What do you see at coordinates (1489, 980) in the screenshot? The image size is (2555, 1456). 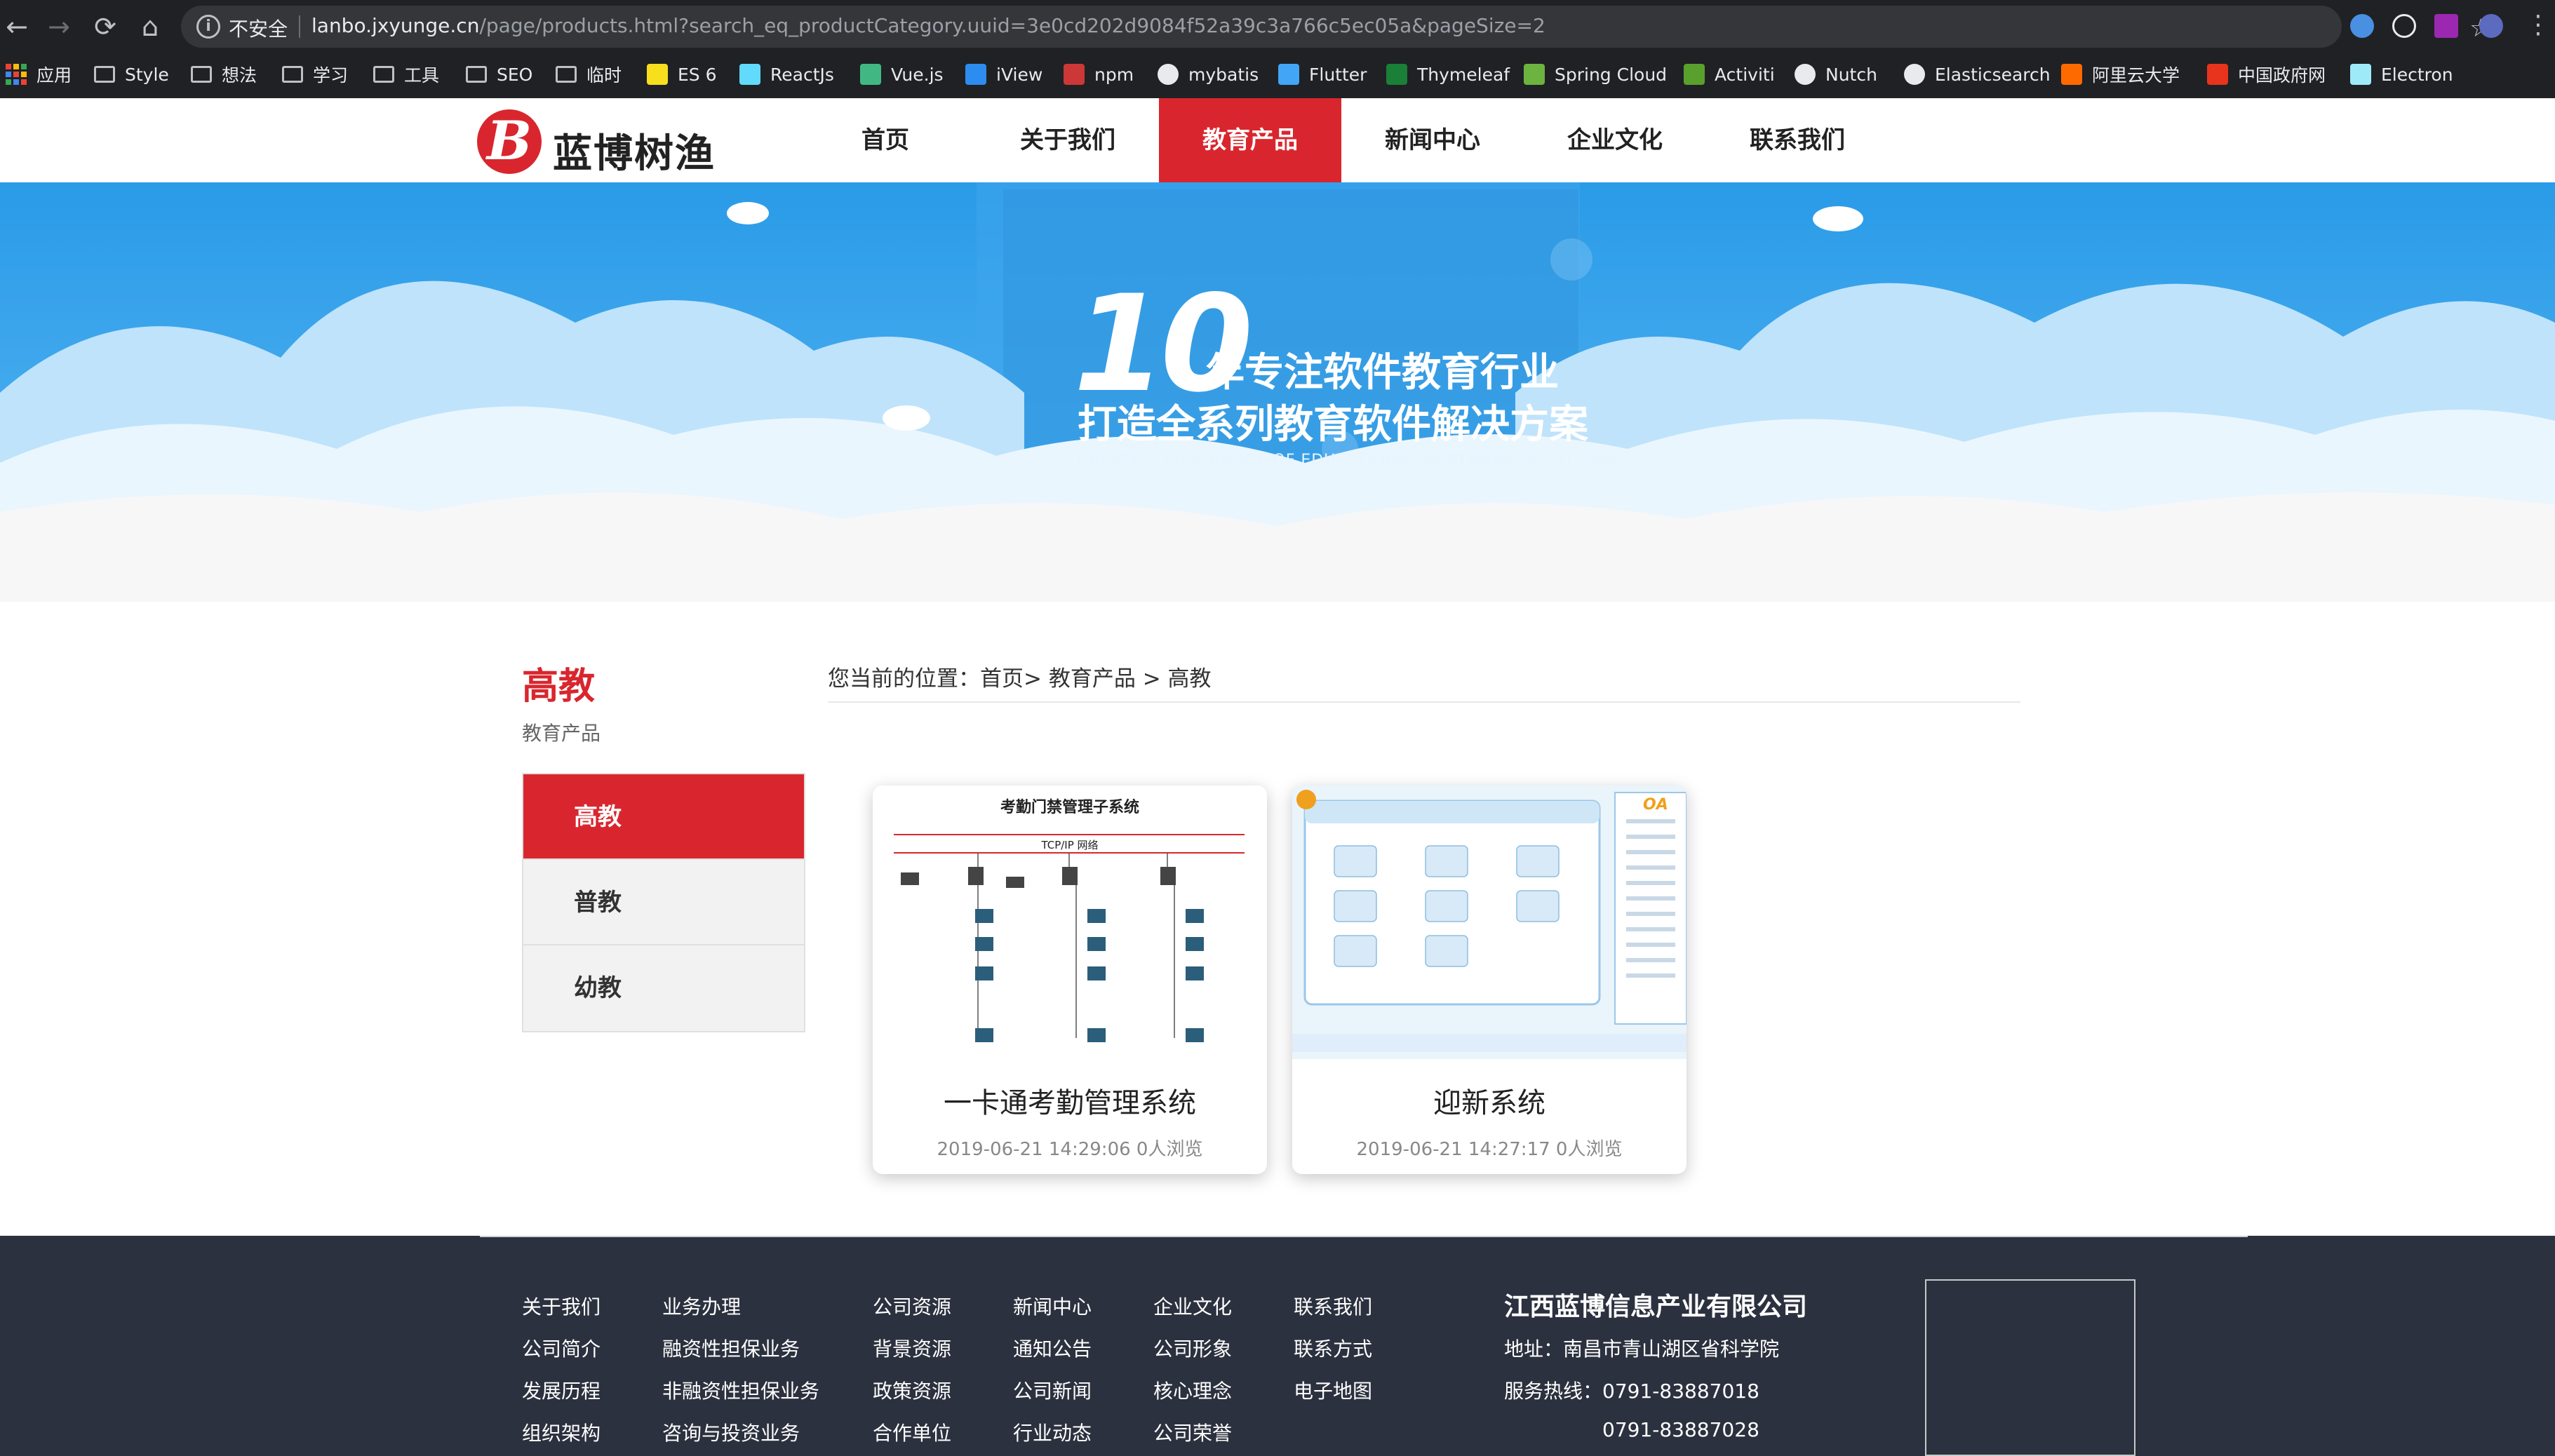 I see `product-card: OA 迎新系统 2019-06-21 14:27:17 0人浏览` at bounding box center [1489, 980].